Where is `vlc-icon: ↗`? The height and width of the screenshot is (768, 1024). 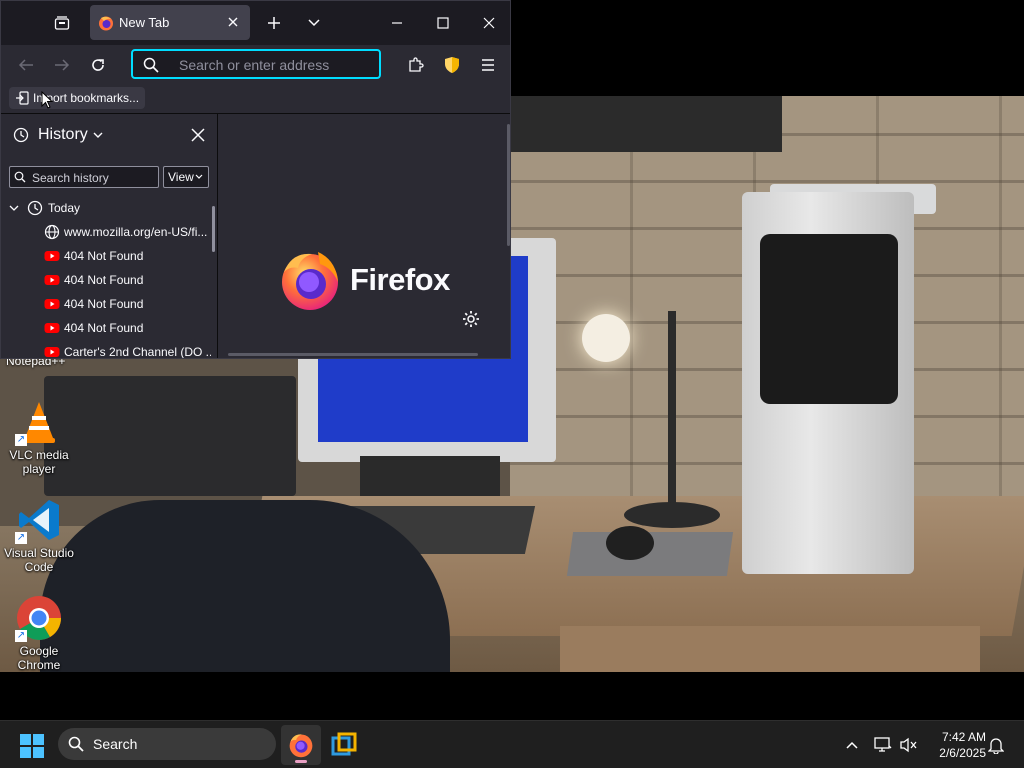
vlc-icon: ↗ is located at coordinates (39, 422).